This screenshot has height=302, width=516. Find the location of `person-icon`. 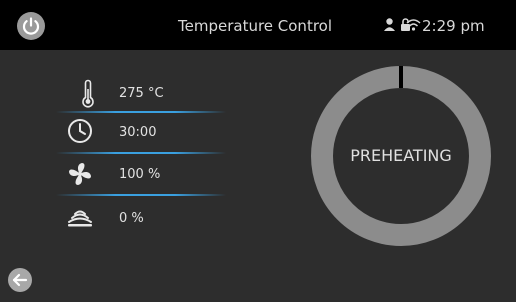

person-icon is located at coordinates (389, 24).